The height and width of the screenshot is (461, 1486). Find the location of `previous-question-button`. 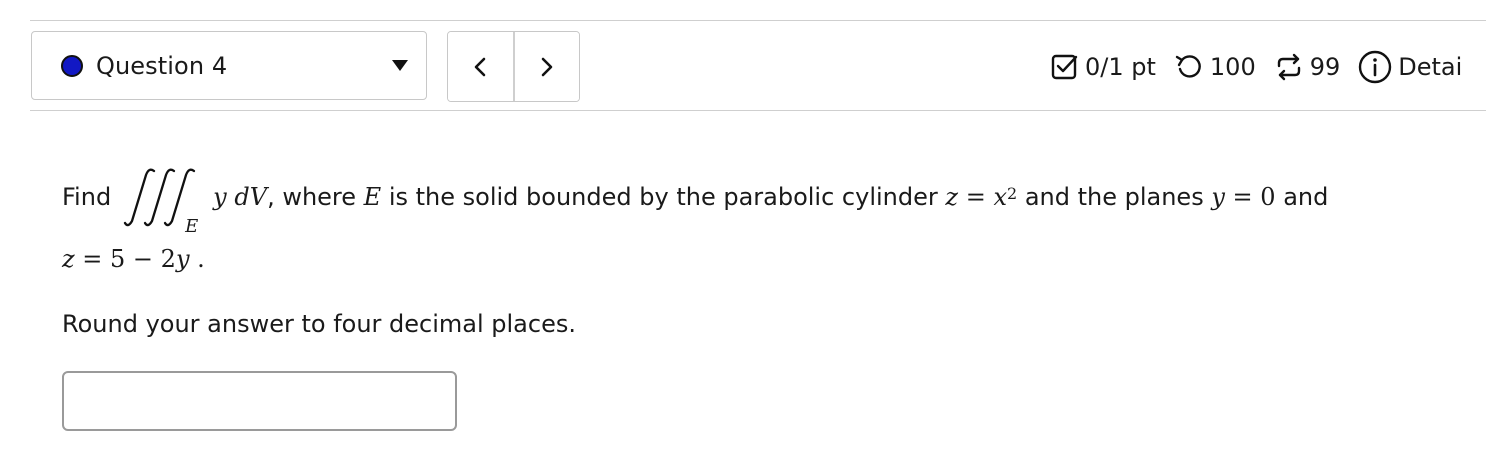

previous-question-button is located at coordinates (480, 66).